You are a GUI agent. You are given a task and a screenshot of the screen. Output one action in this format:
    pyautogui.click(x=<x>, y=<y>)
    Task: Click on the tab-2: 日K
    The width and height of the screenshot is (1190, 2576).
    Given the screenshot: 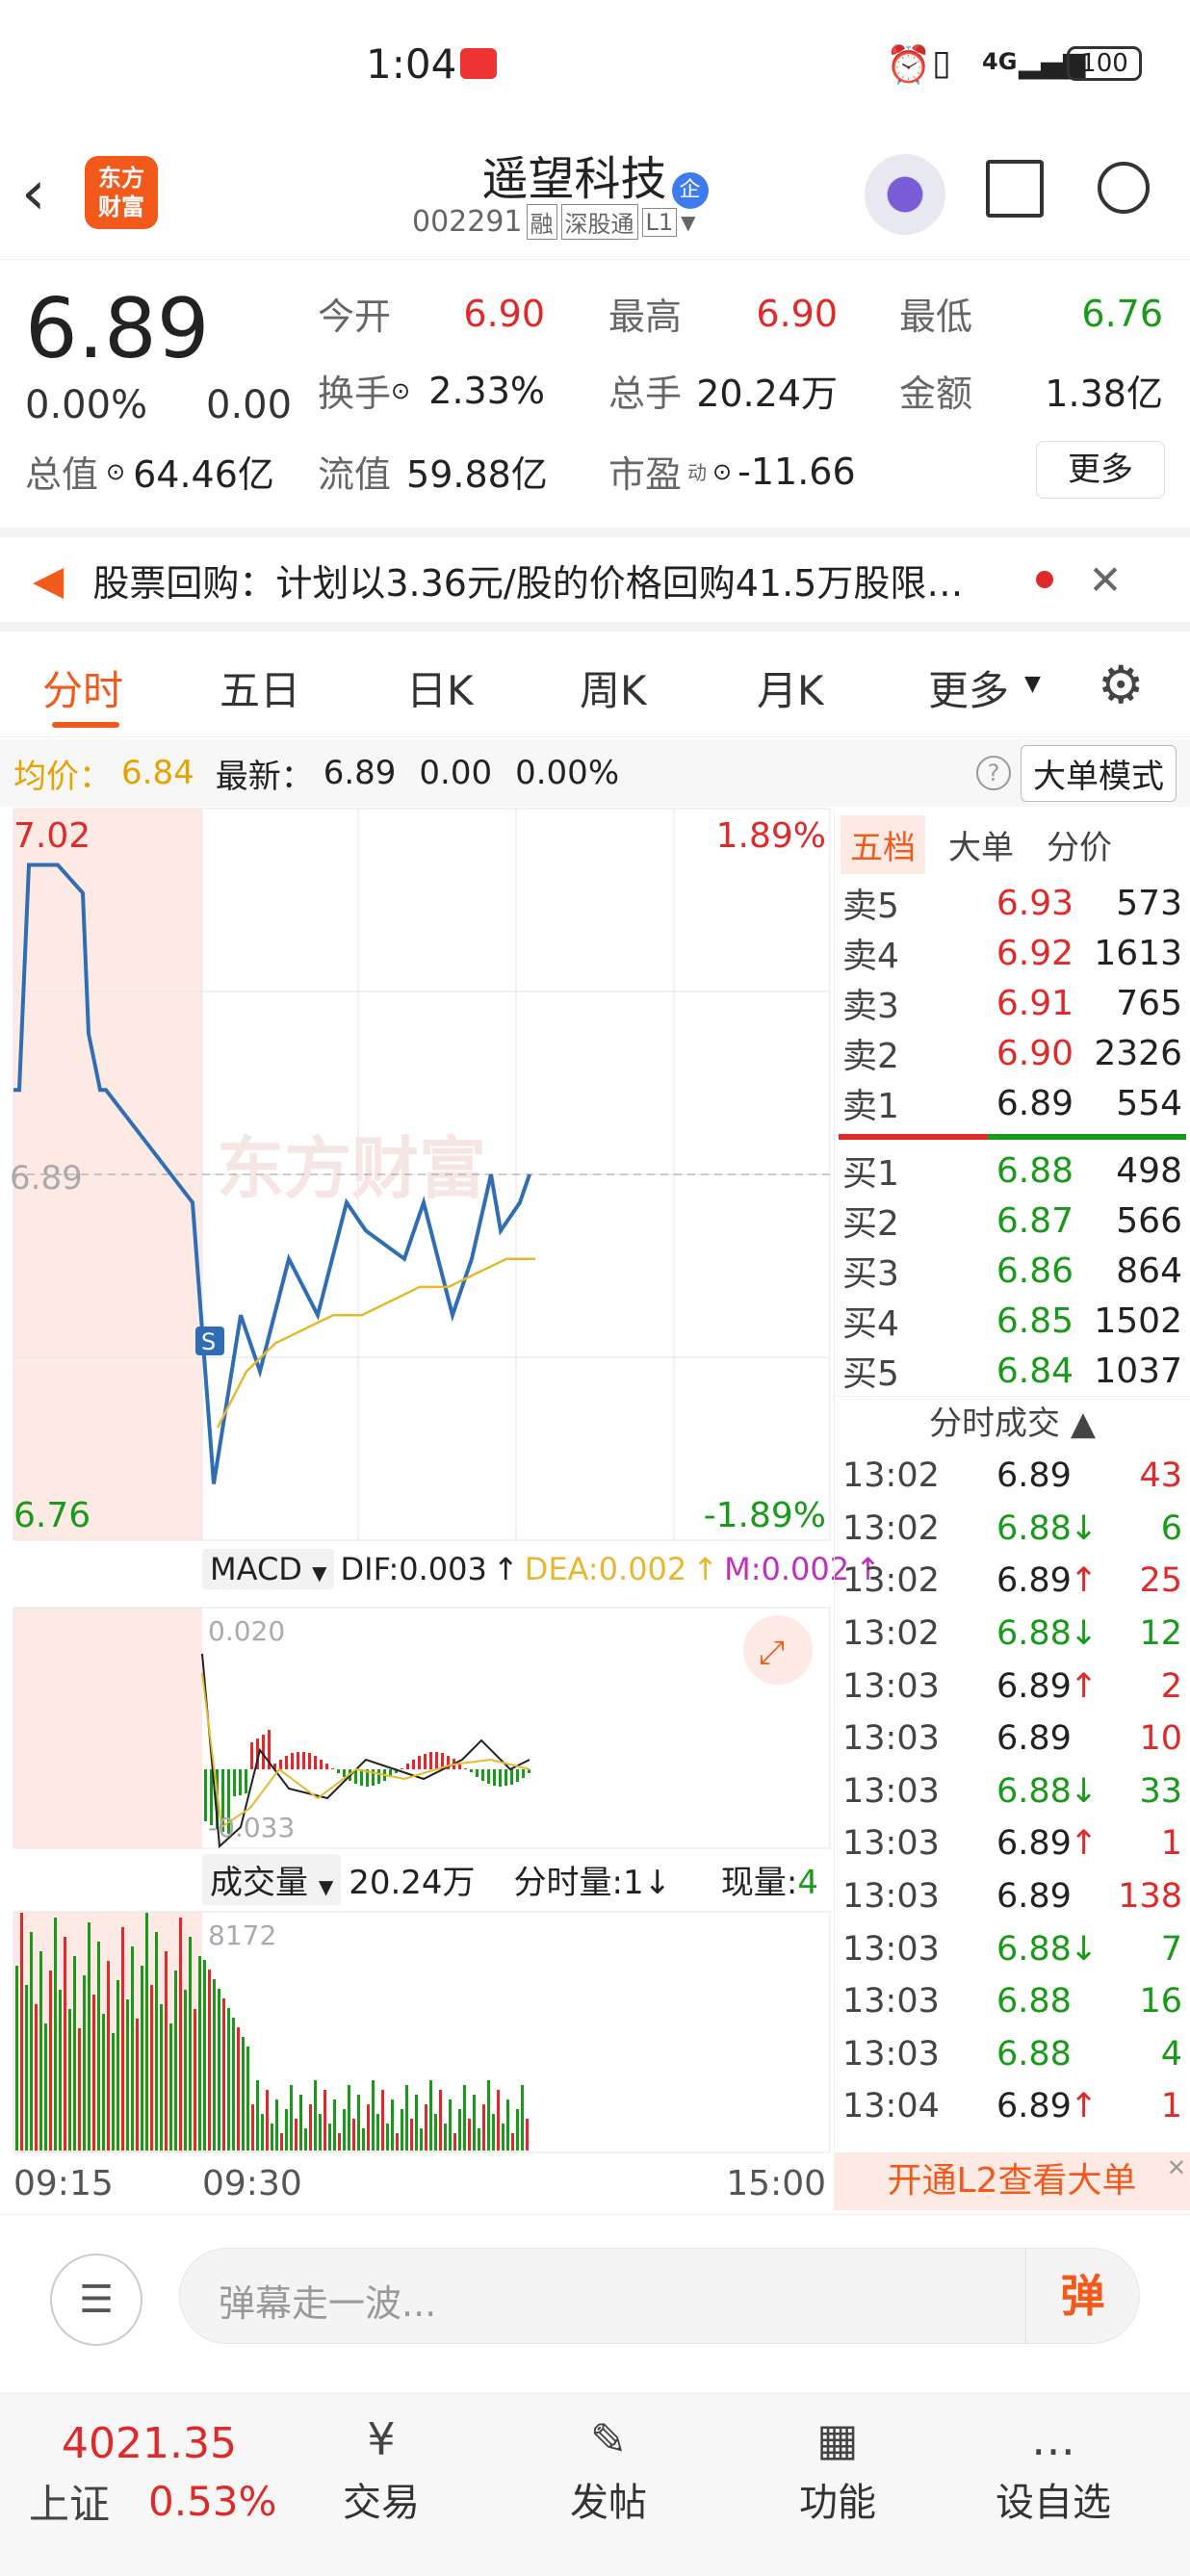 What is the action you would take?
    pyautogui.click(x=440, y=687)
    